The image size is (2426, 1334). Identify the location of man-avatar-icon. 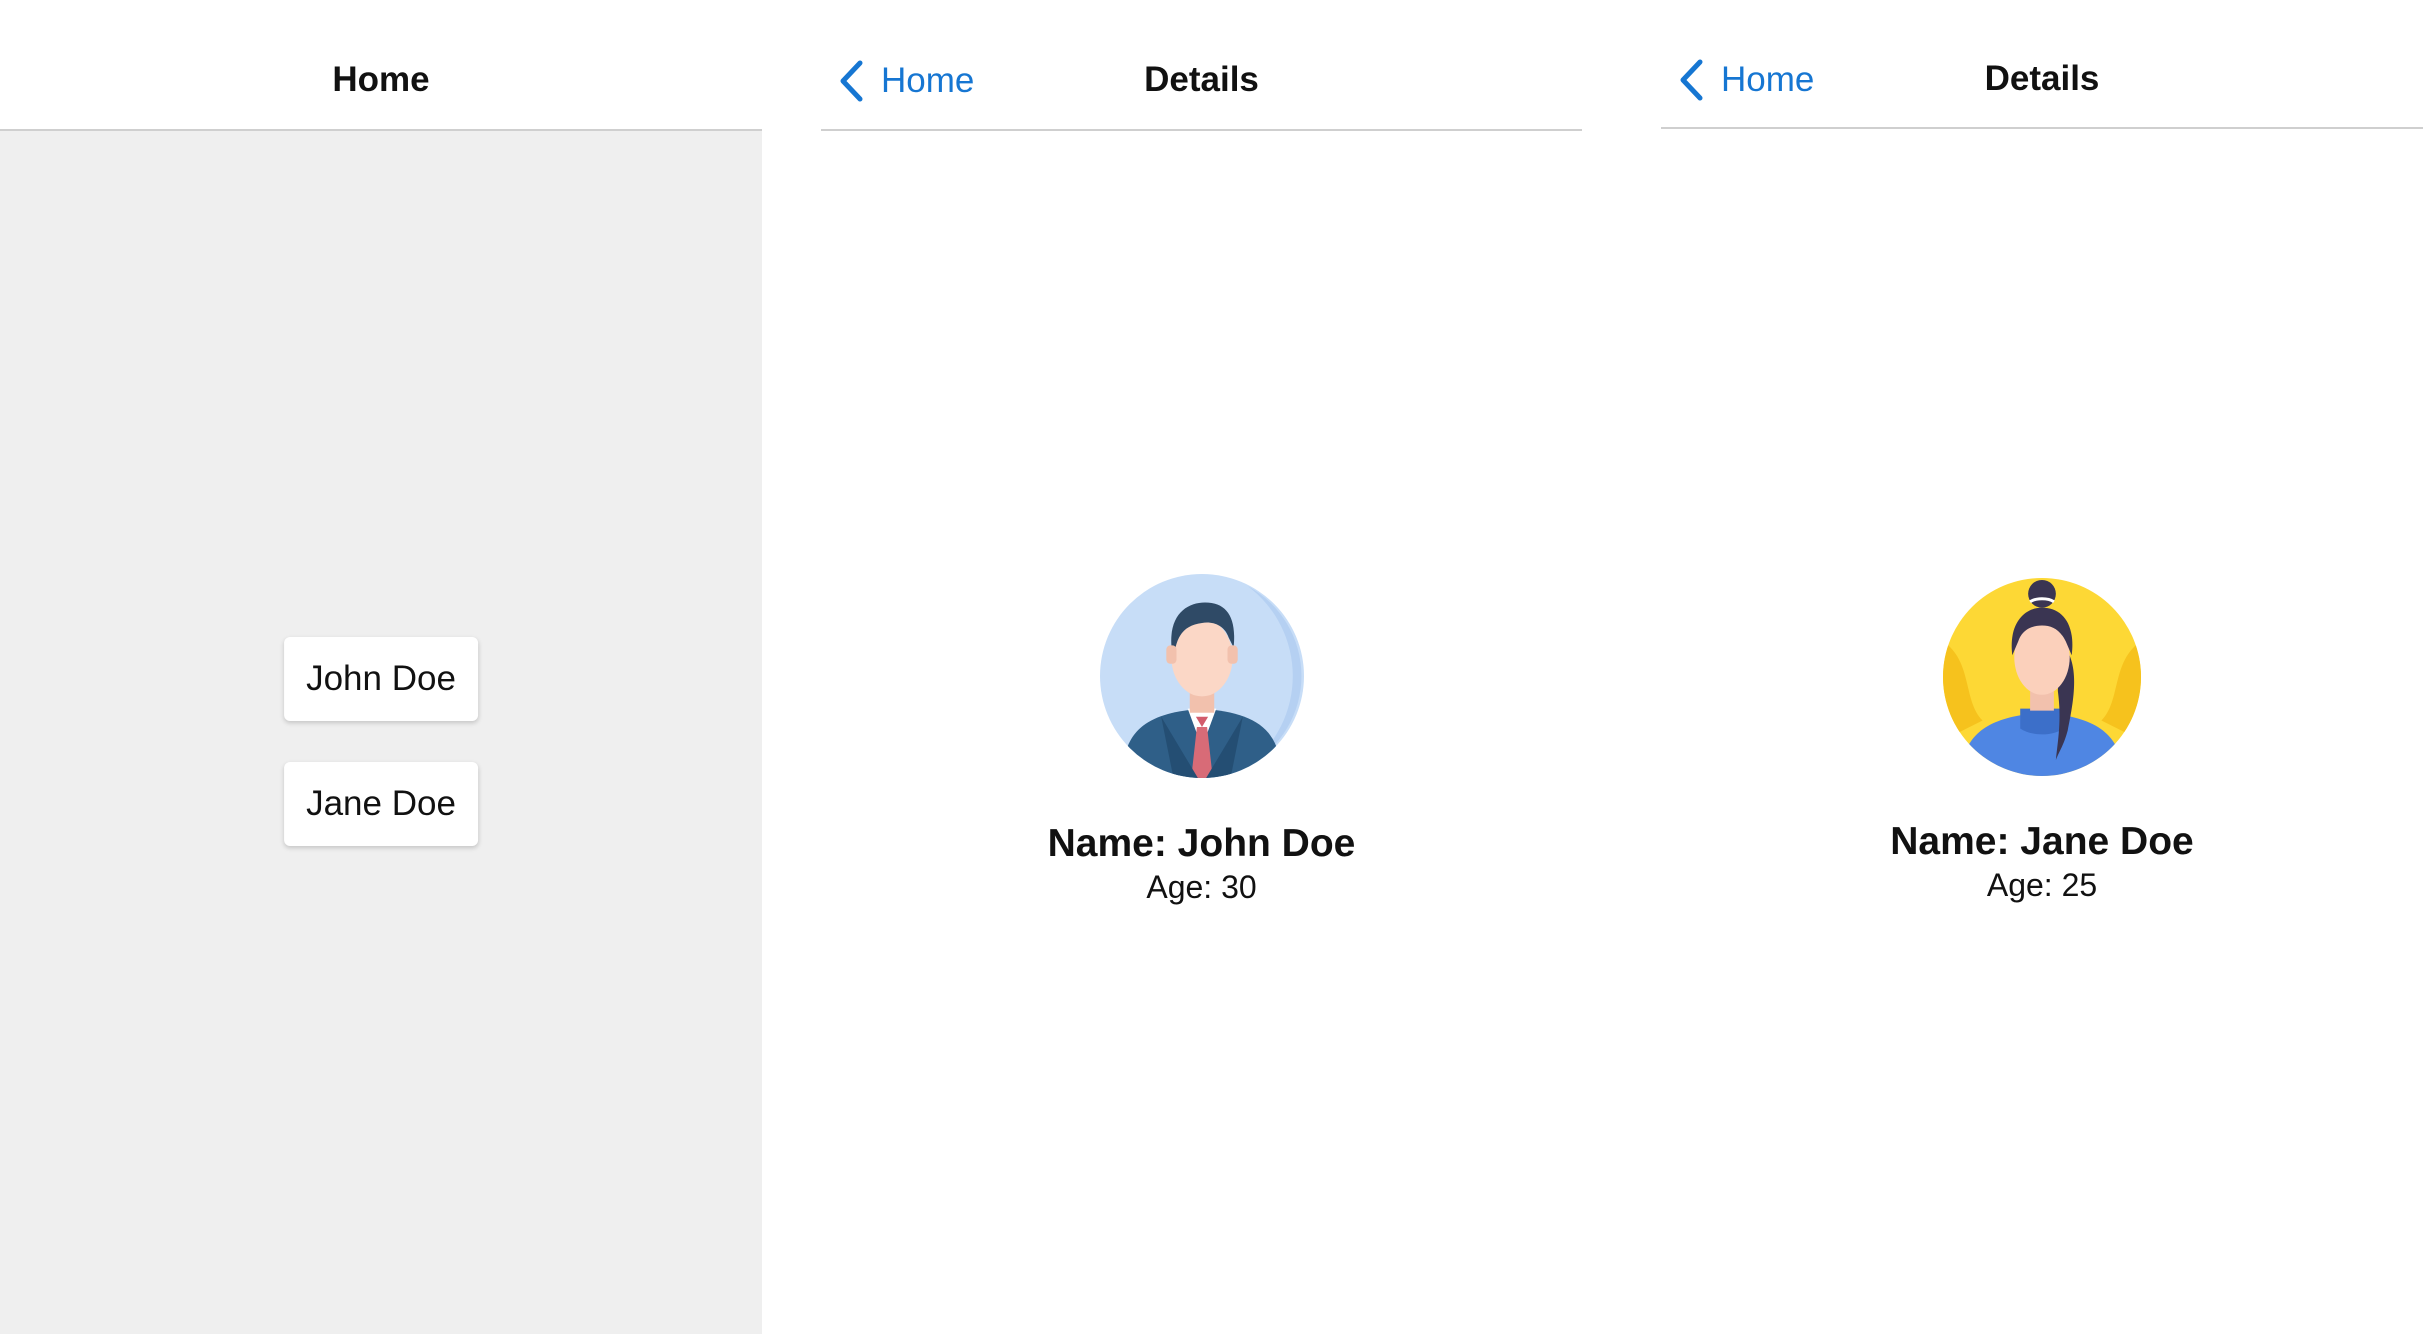
(1201, 676).